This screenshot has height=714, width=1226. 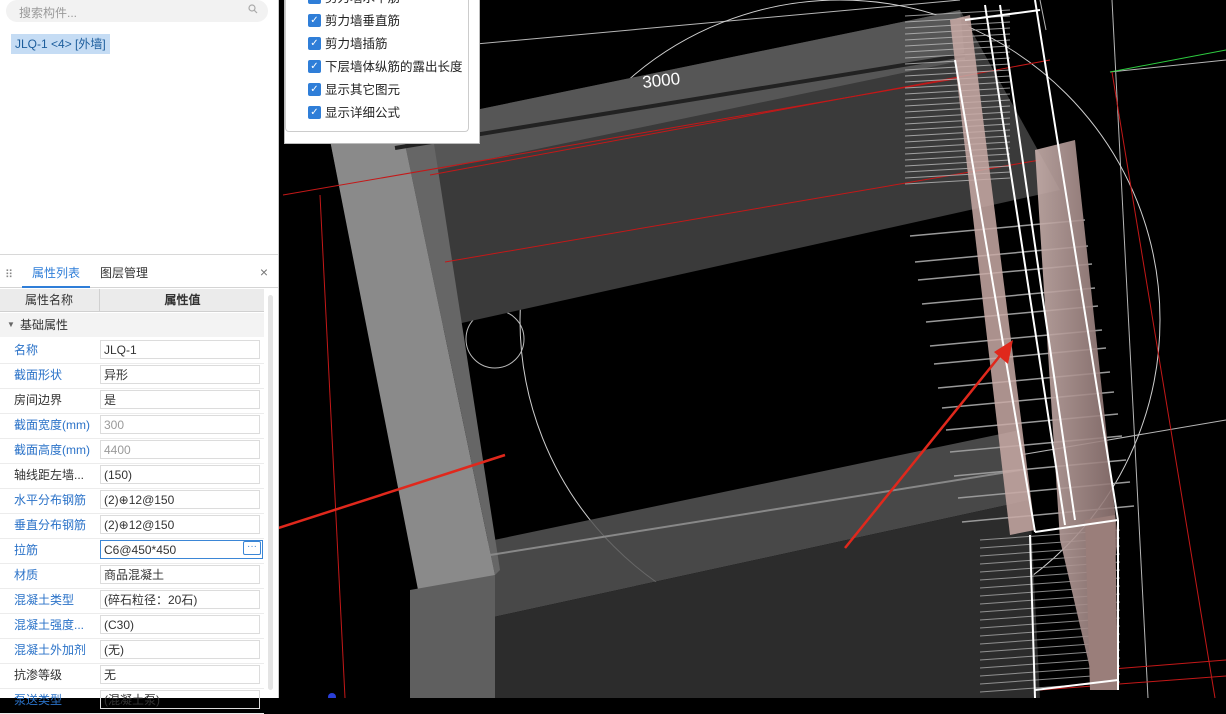 I want to click on property-value-field: 无, so click(x=180, y=674).